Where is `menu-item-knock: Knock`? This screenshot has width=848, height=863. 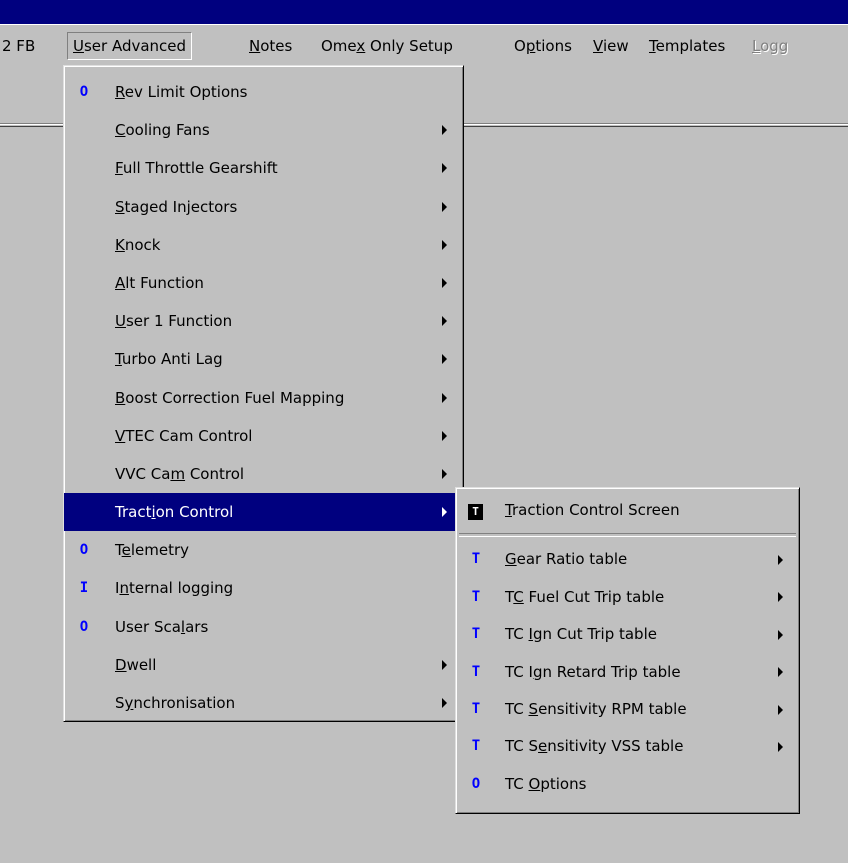 menu-item-knock: Knock is located at coordinates (263, 245).